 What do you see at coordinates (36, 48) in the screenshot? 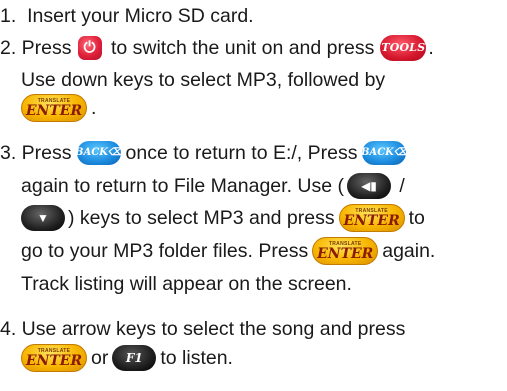
I see `step-2-number: 2. Press` at bounding box center [36, 48].